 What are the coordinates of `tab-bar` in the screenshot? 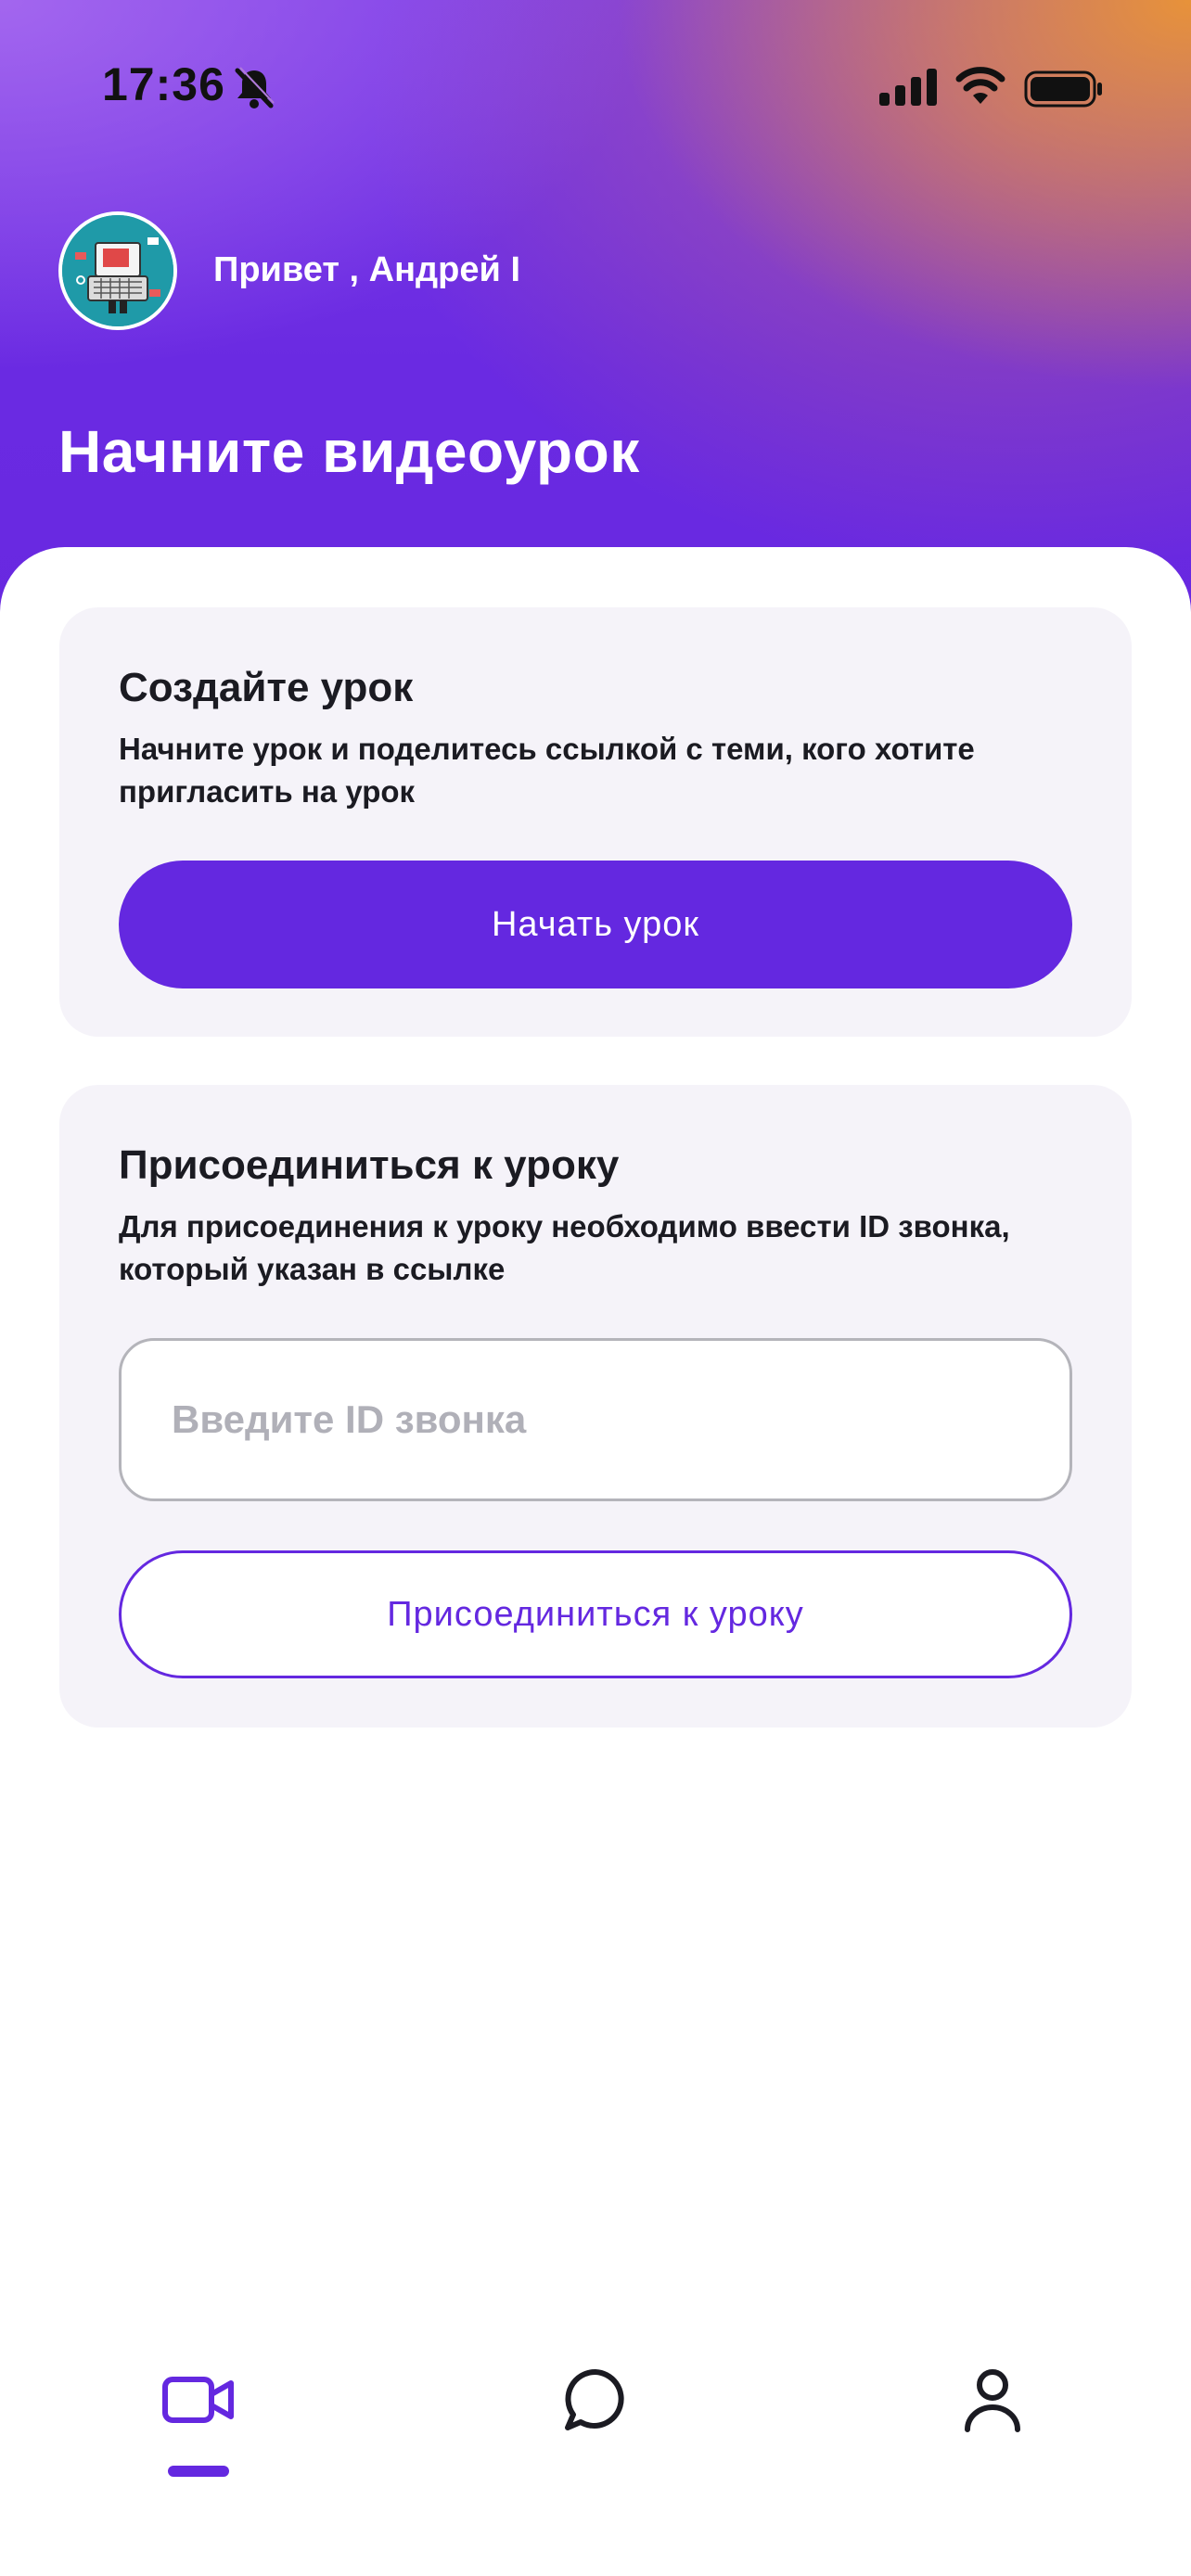 It's located at (595, 2447).